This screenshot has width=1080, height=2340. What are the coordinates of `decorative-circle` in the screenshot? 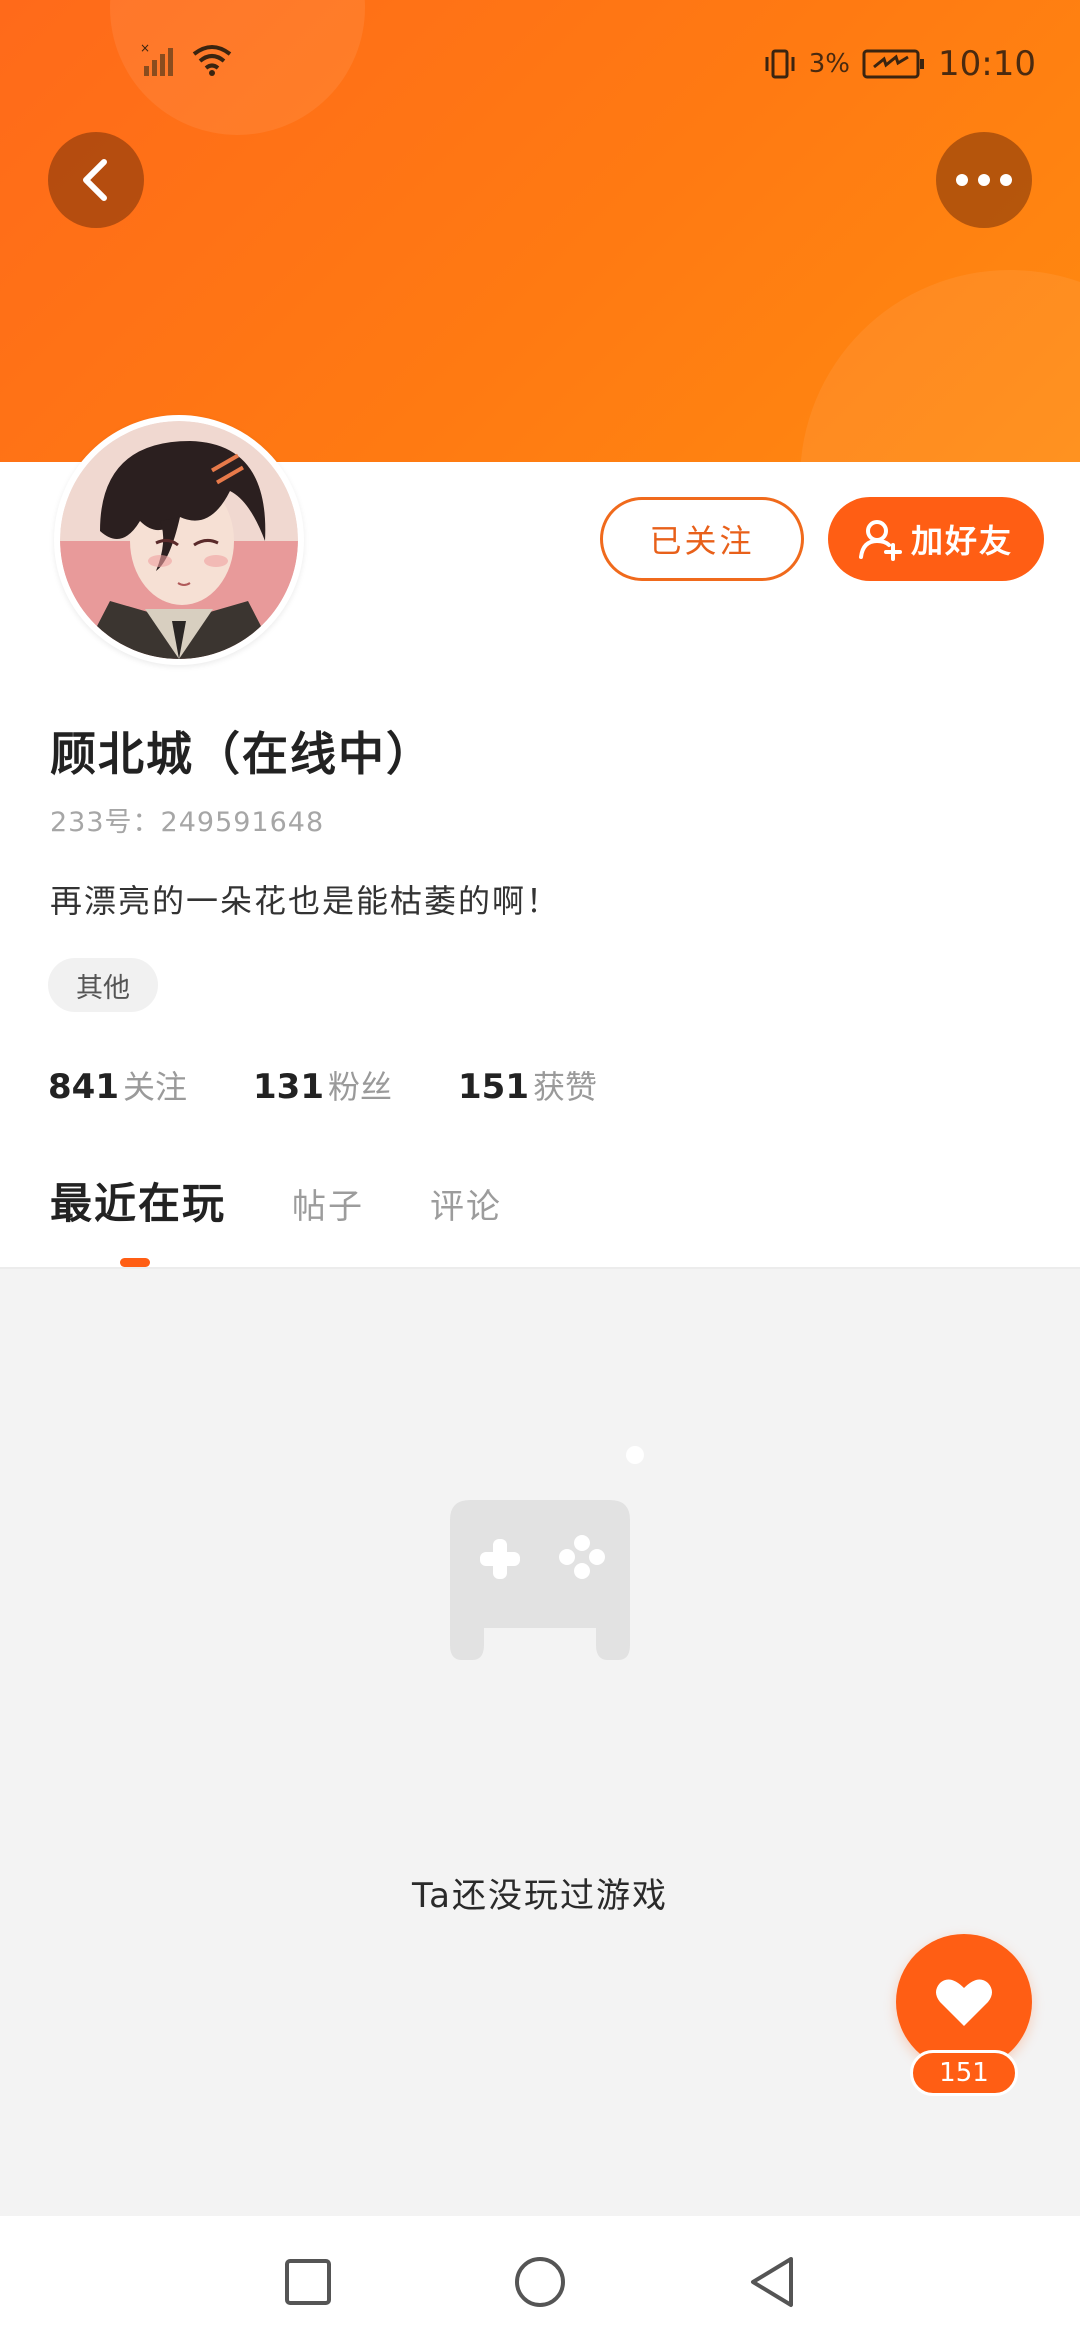 It's located at (940, 366).